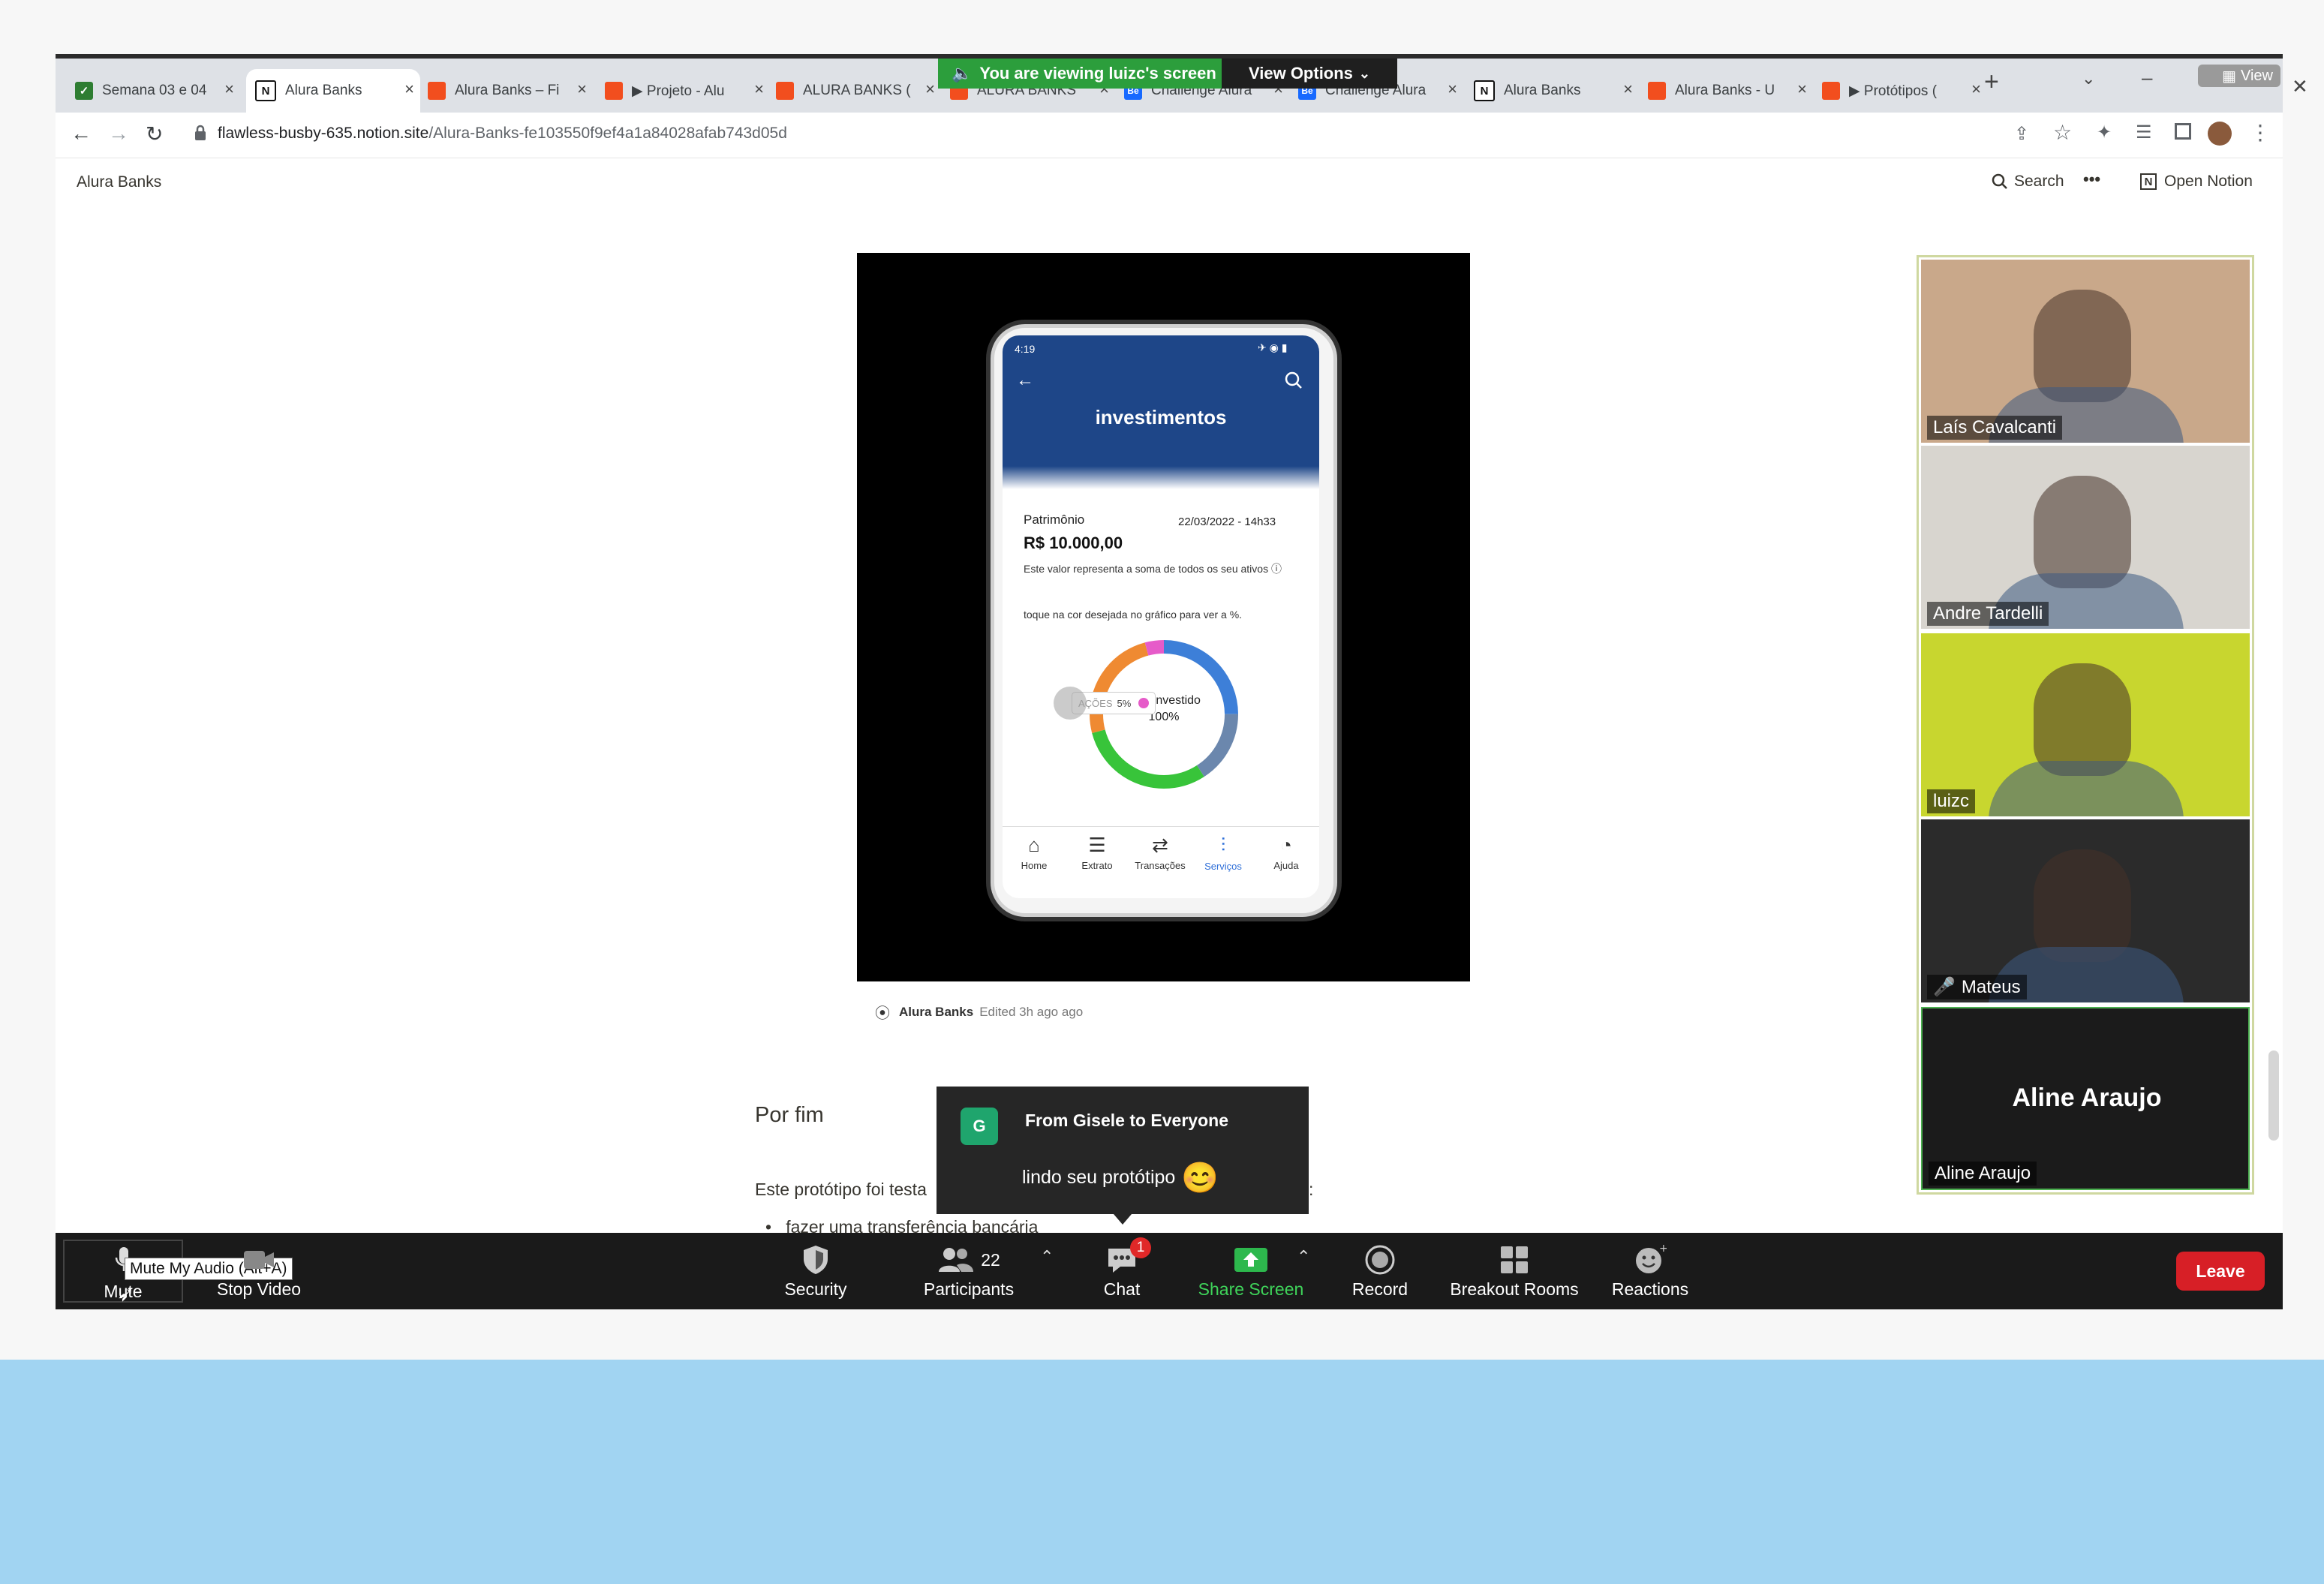  I want to click on participant-video: Andre Tardelli, so click(2085, 537).